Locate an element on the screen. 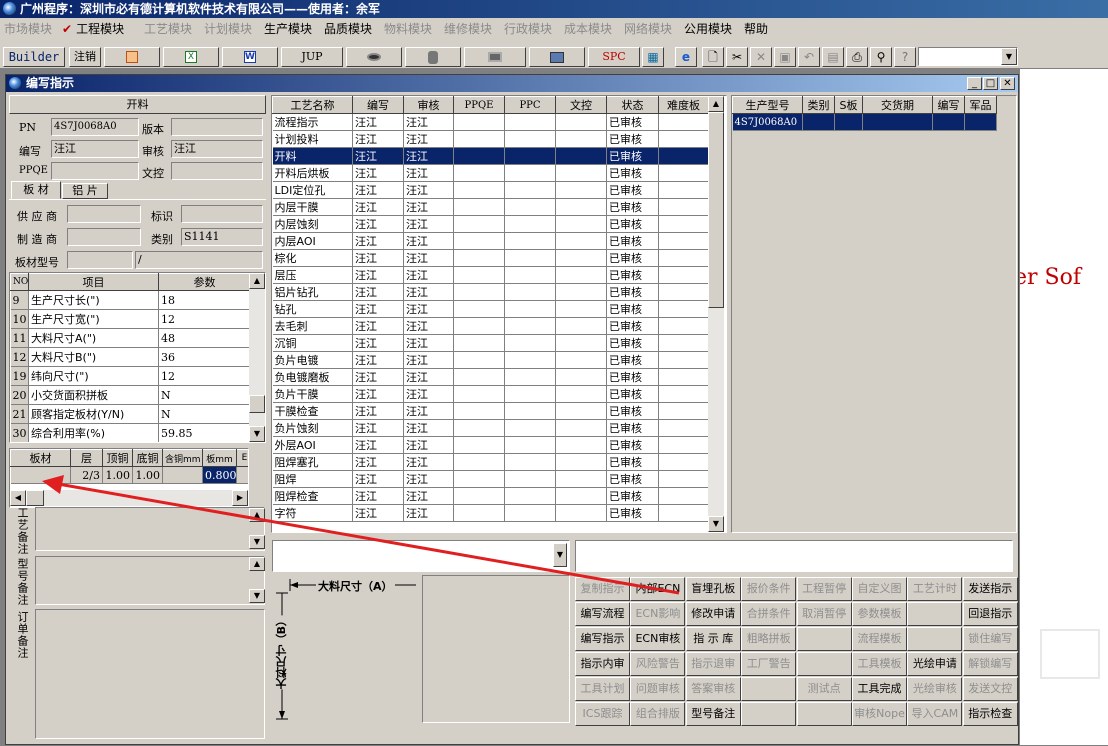 This screenshot has width=1108, height=746. builder-button: Builder is located at coordinates (34, 57).